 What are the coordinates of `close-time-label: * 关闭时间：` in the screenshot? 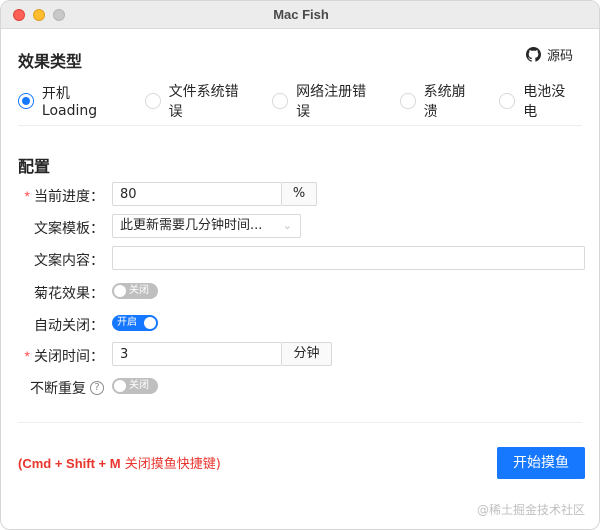 It's located at (64, 356).